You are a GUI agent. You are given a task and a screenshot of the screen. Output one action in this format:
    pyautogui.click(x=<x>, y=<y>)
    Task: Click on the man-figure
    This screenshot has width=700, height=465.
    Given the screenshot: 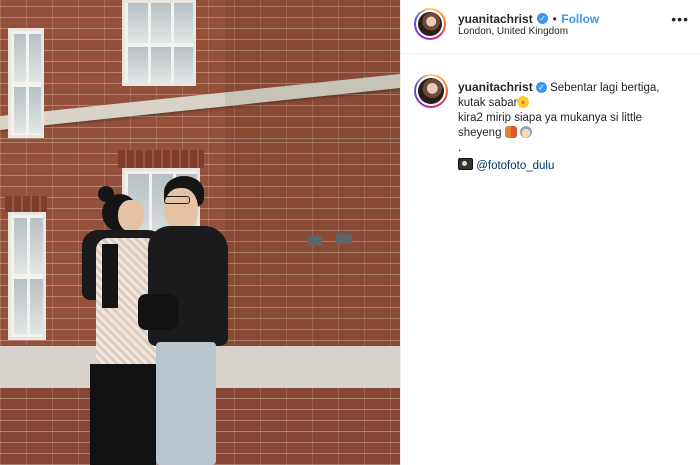 What is the action you would take?
    pyautogui.click(x=185, y=320)
    